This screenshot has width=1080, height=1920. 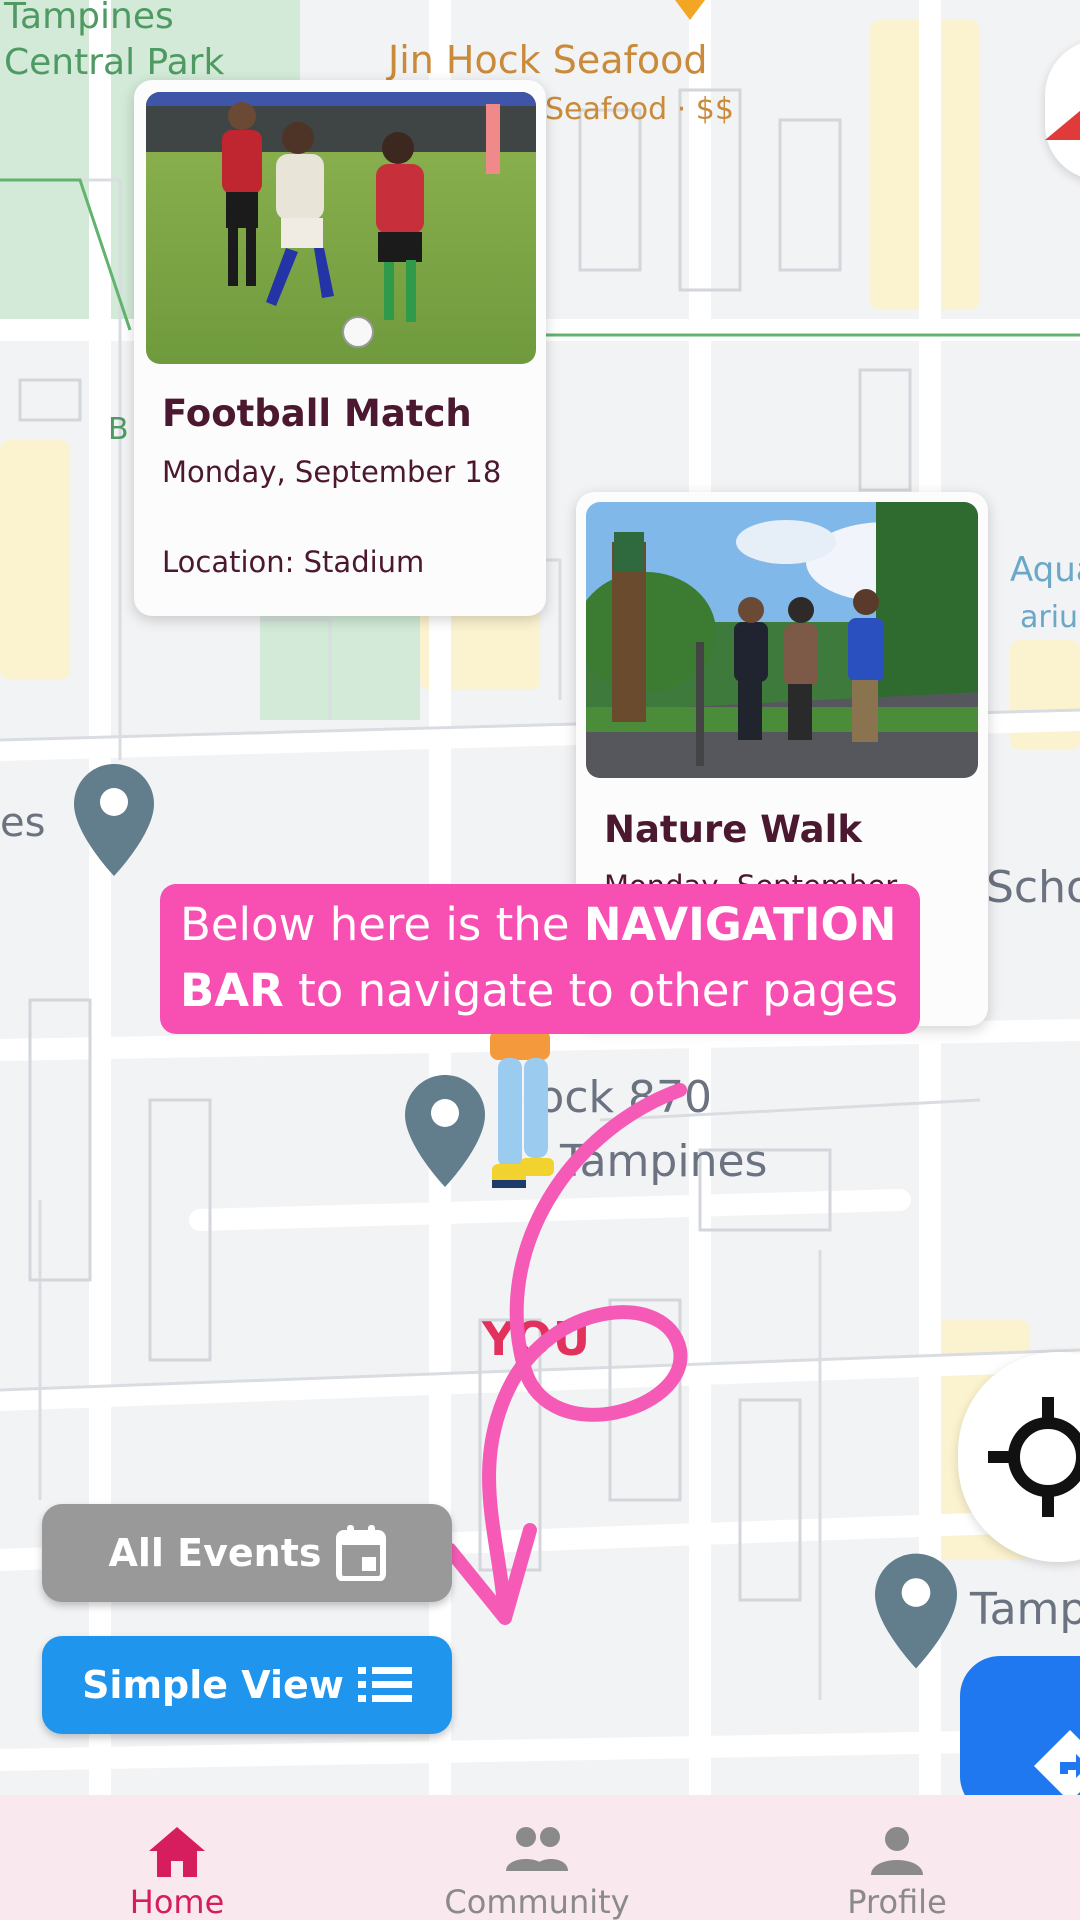 I want to click on calendar-icon, so click(x=360, y=1553).